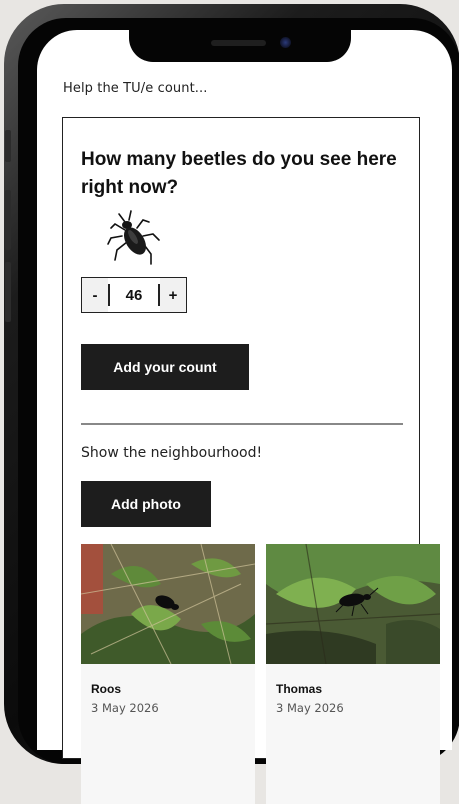 The height and width of the screenshot is (804, 459). What do you see at coordinates (299, 689) in the screenshot?
I see `photo-author: Thomas` at bounding box center [299, 689].